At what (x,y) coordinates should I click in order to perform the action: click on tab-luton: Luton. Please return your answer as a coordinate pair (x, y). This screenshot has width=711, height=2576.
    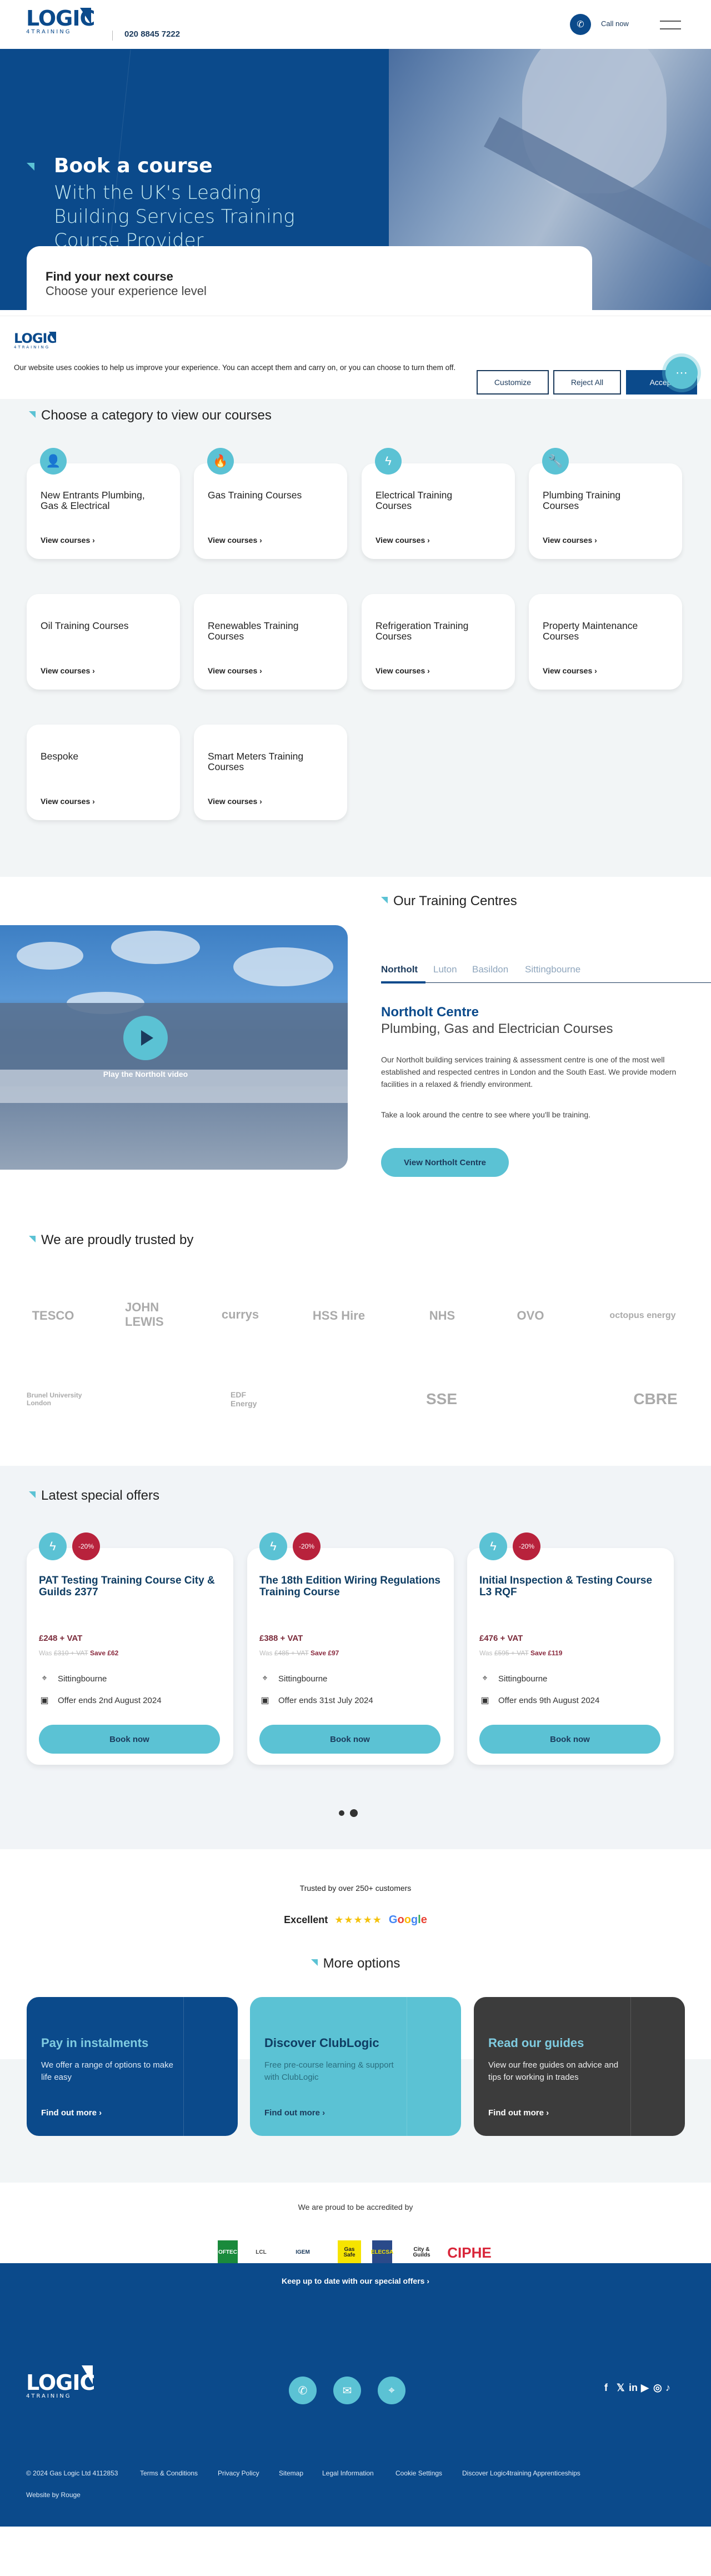
    Looking at the image, I should click on (445, 969).